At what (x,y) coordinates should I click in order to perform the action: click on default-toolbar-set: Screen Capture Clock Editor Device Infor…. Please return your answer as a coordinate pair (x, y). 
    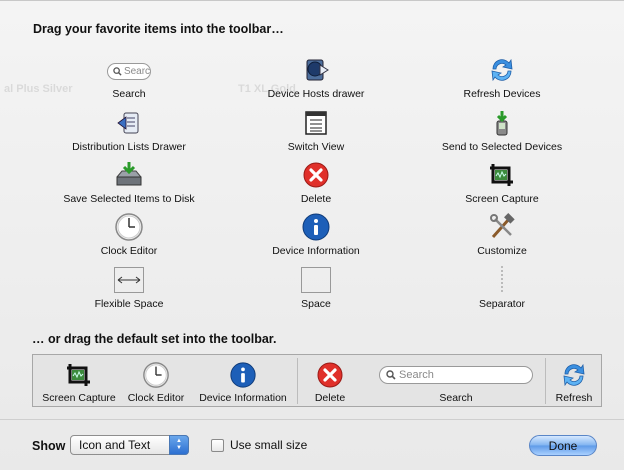
    Looking at the image, I should click on (317, 380).